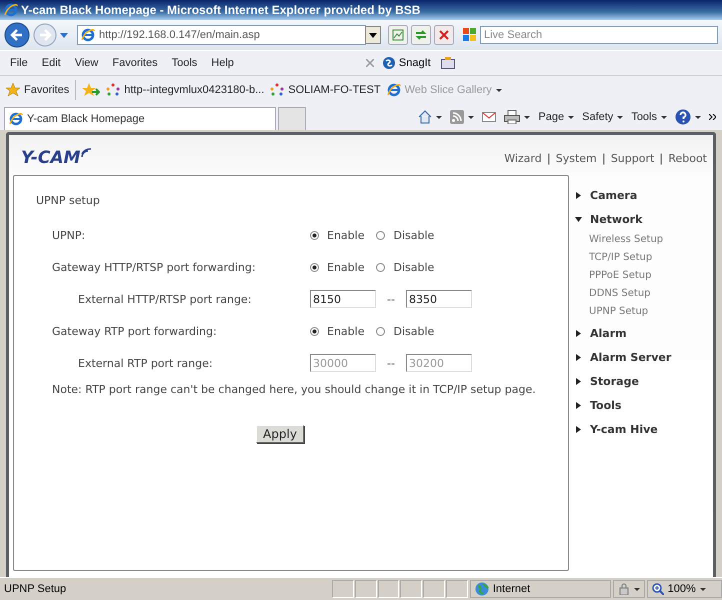 The image size is (722, 600). I want to click on menu-item: Tools, so click(186, 63).